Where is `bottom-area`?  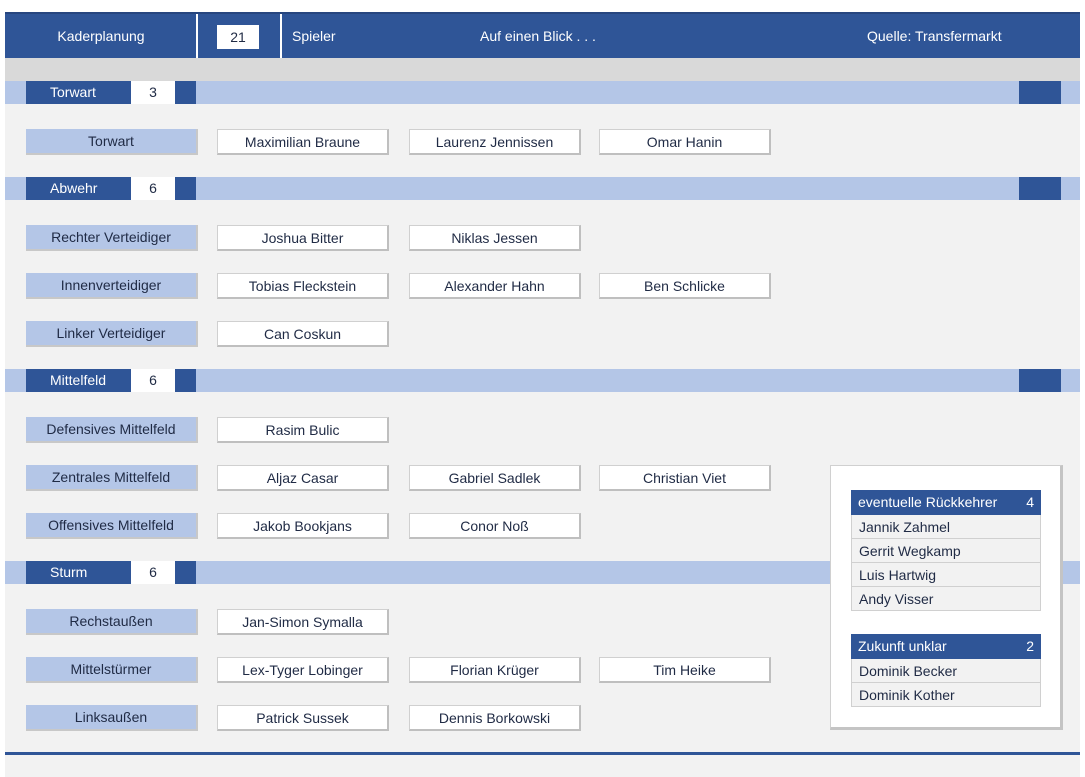
bottom-area is located at coordinates (542, 766).